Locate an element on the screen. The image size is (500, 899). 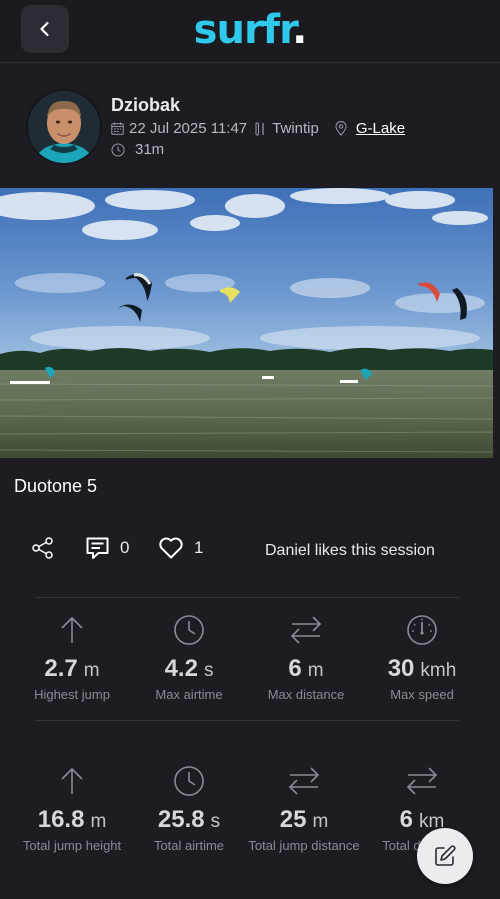
stat-max-distance: 6m Max distance is located at coordinates (306, 657).